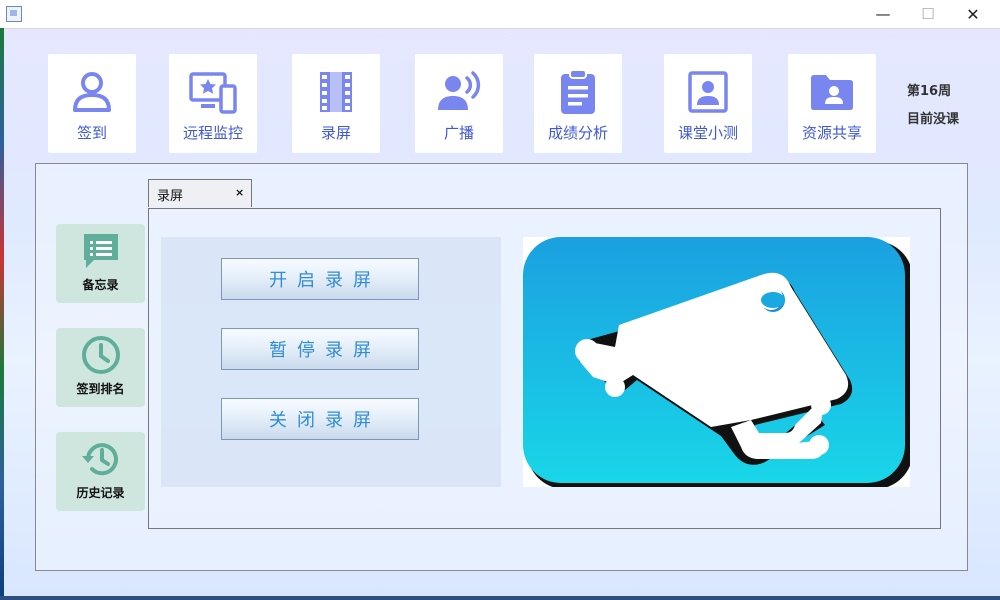 The width and height of the screenshot is (1000, 600). I want to click on tab-close-button: ×, so click(239, 192).